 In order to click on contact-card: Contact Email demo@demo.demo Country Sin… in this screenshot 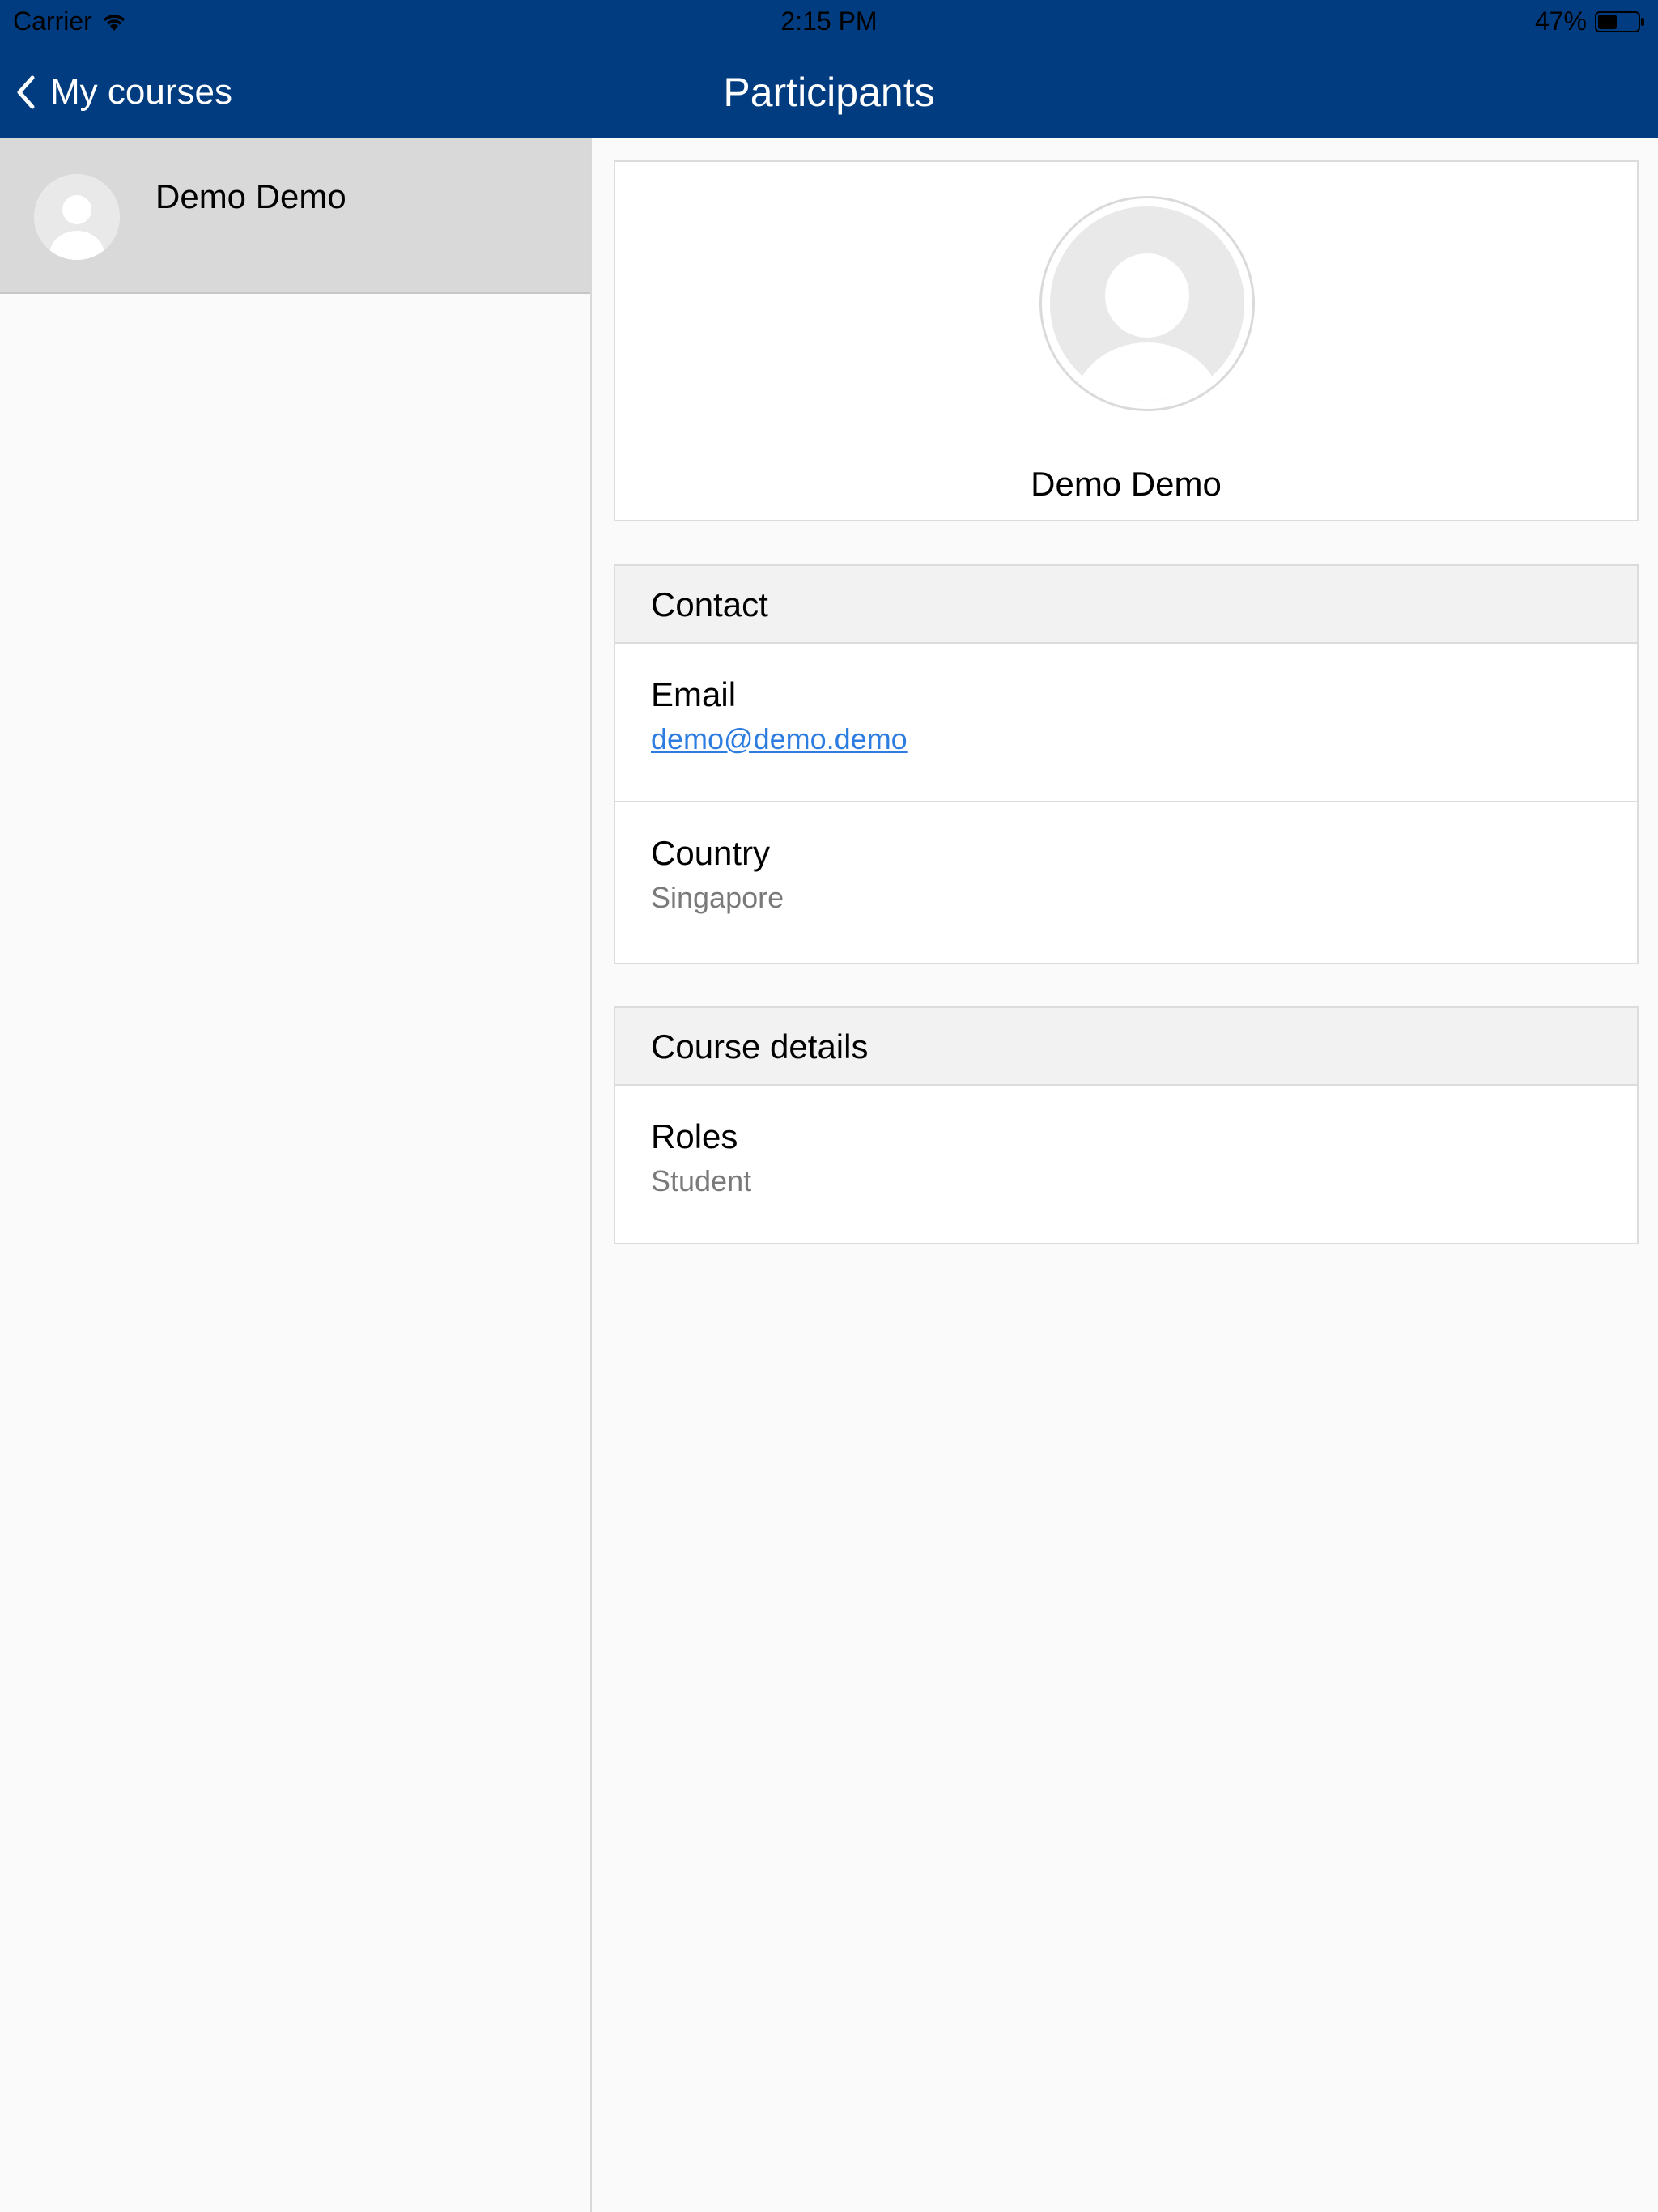, I will do `click(1126, 764)`.